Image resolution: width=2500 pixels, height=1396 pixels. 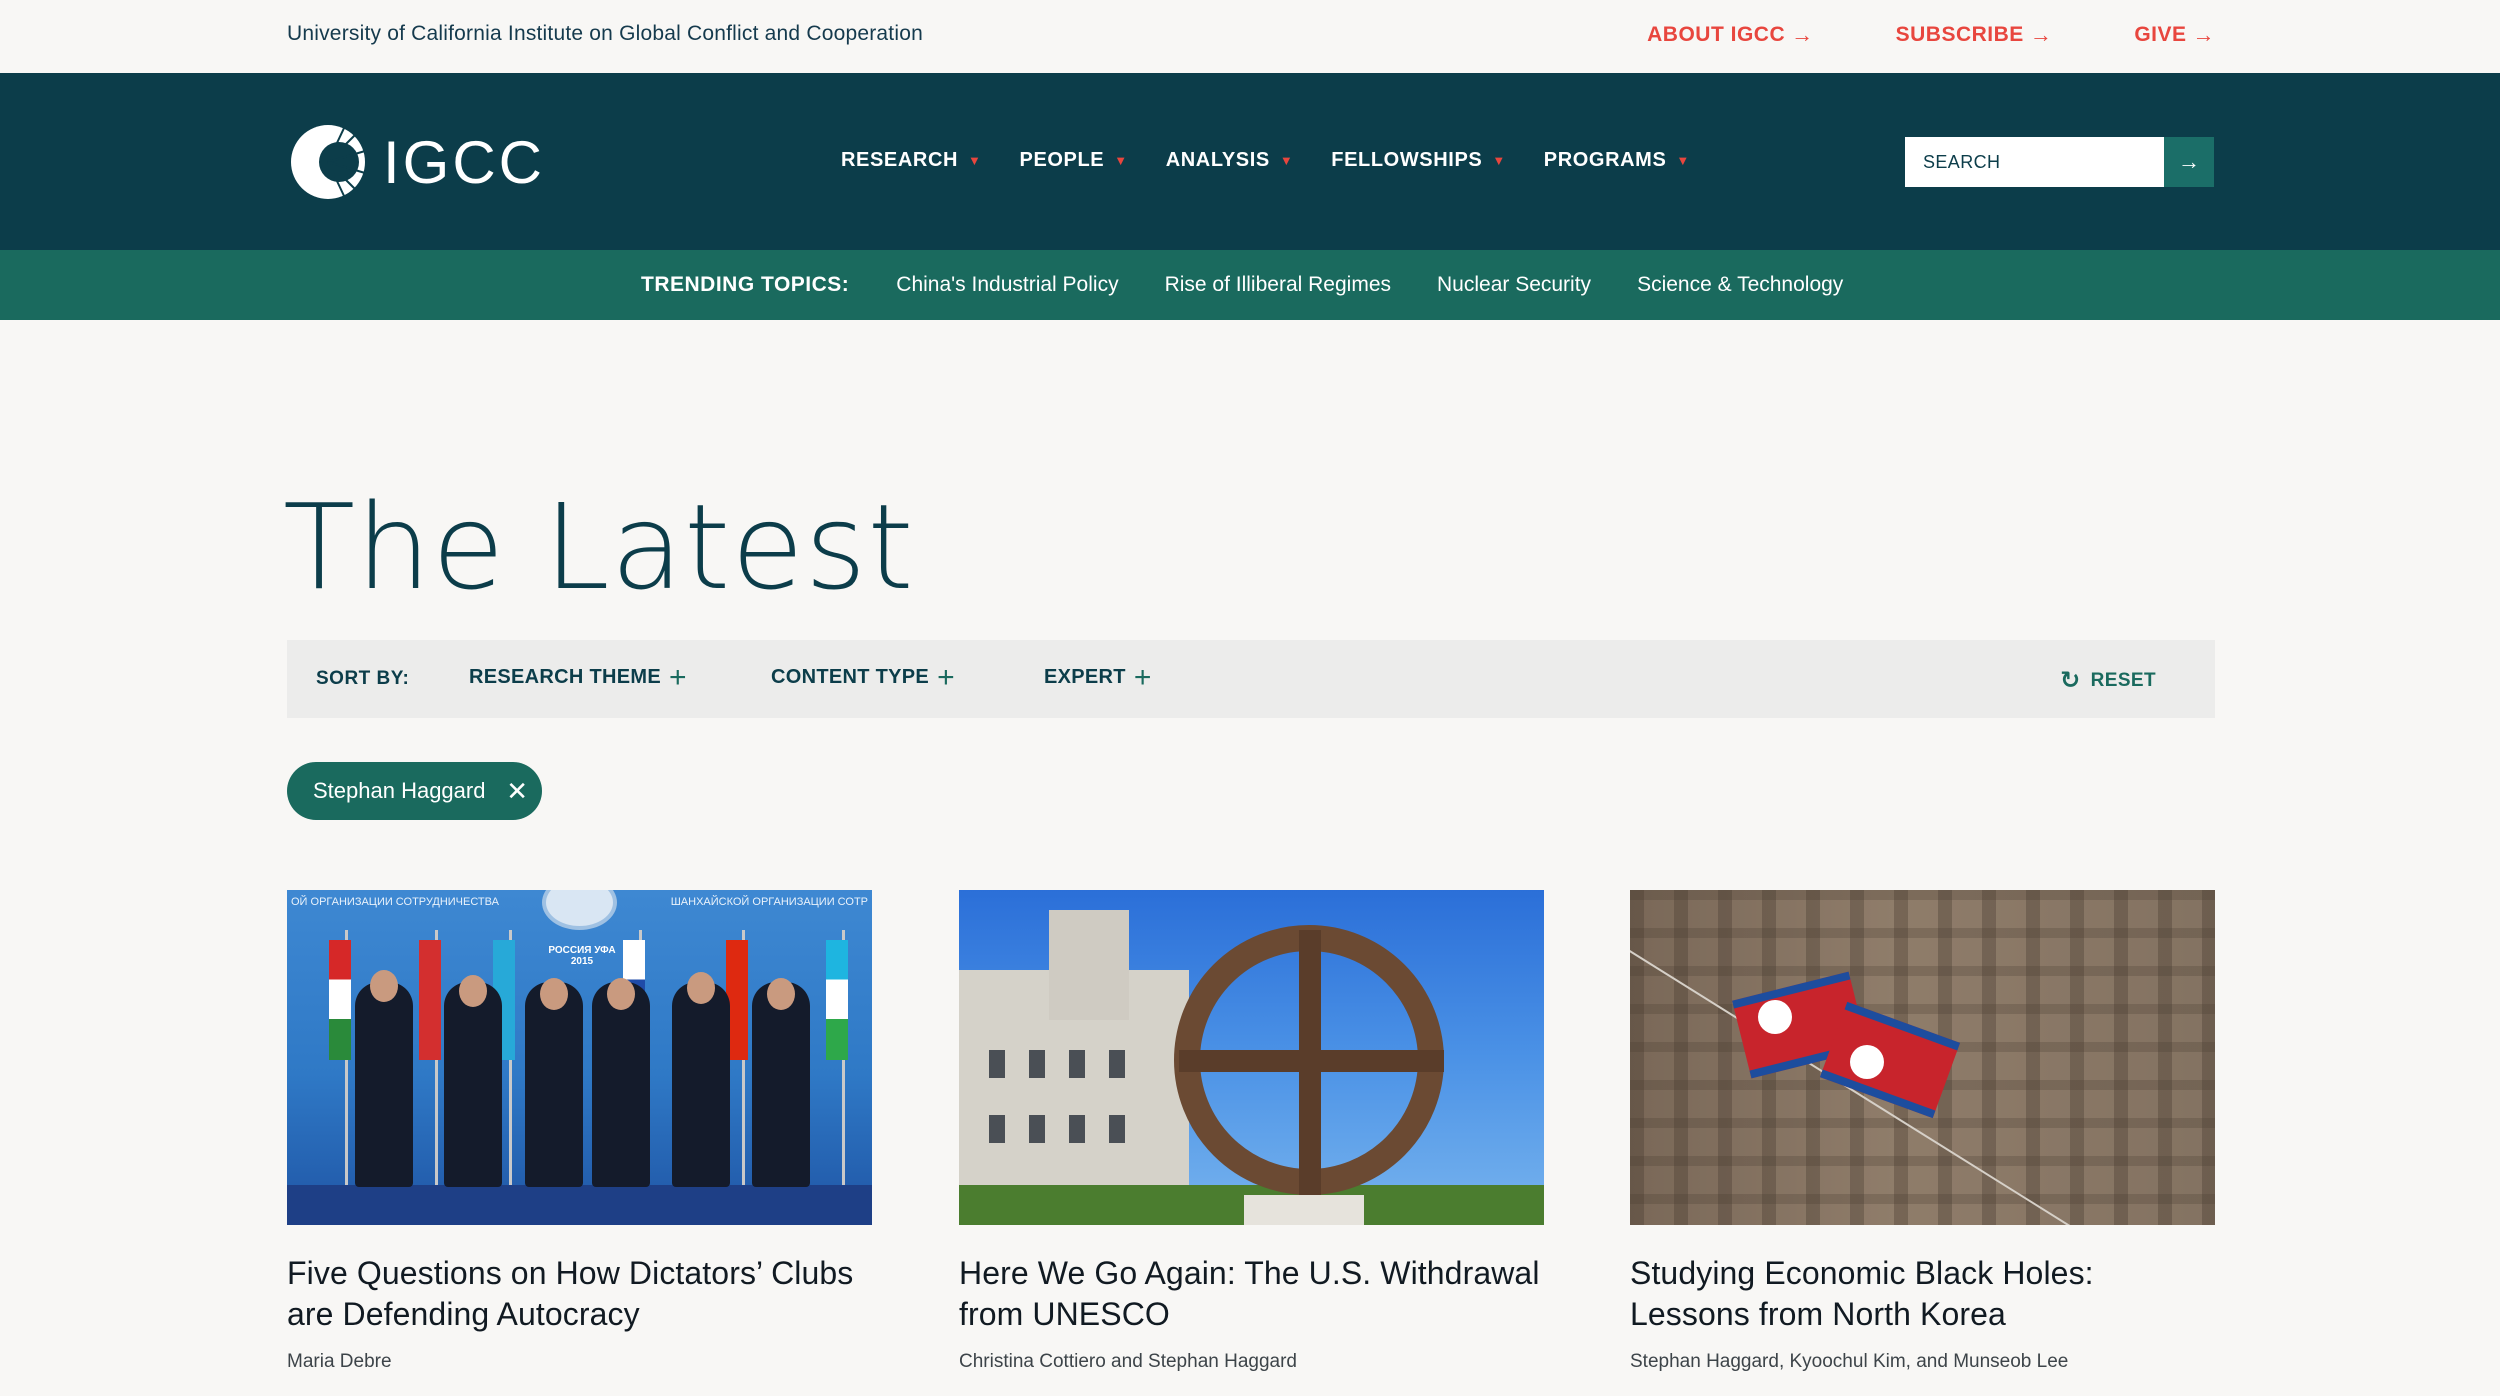 I want to click on subscribe-label: SUBSCRIBE, so click(x=1959, y=34).